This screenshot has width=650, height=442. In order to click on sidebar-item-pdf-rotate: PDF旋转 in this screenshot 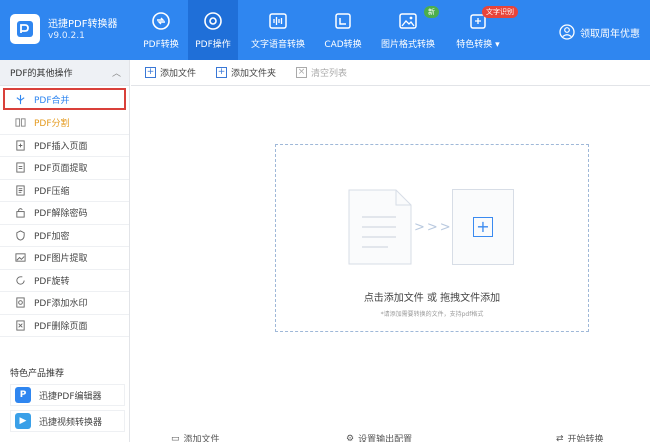, I will do `click(64, 281)`.